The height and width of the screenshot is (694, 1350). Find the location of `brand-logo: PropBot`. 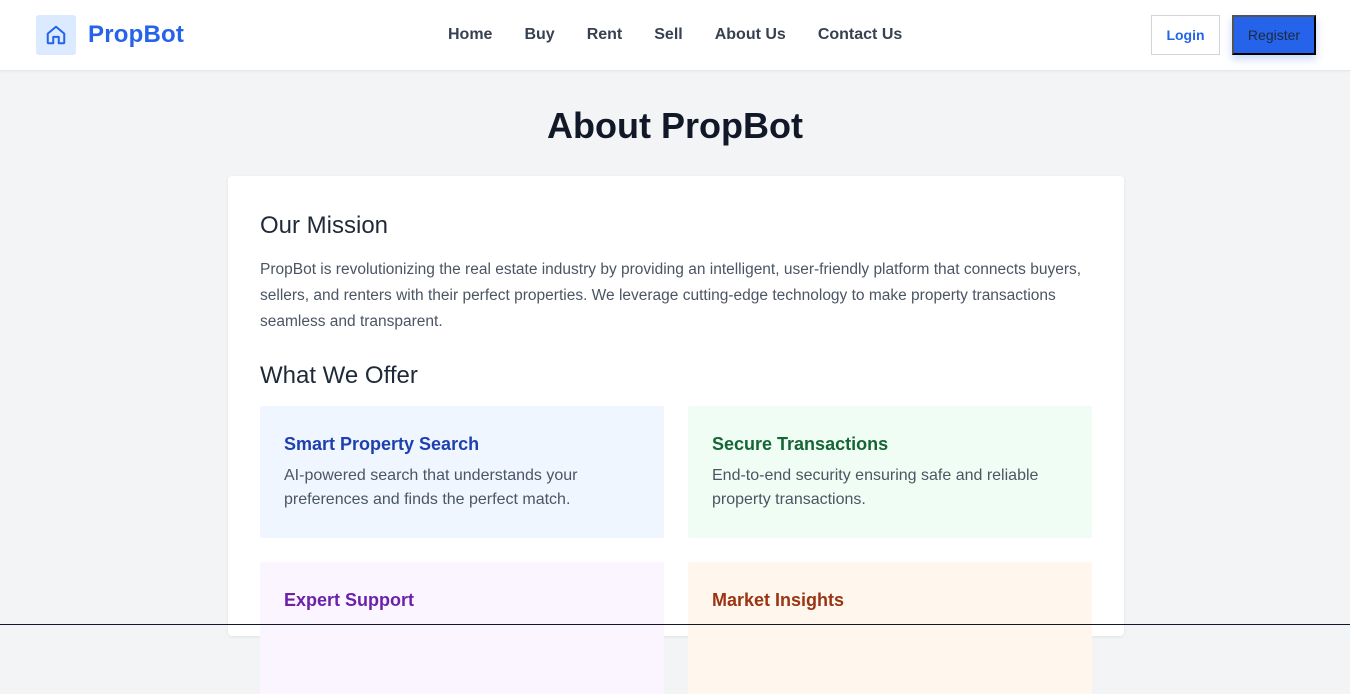

brand-logo: PropBot is located at coordinates (110, 35).